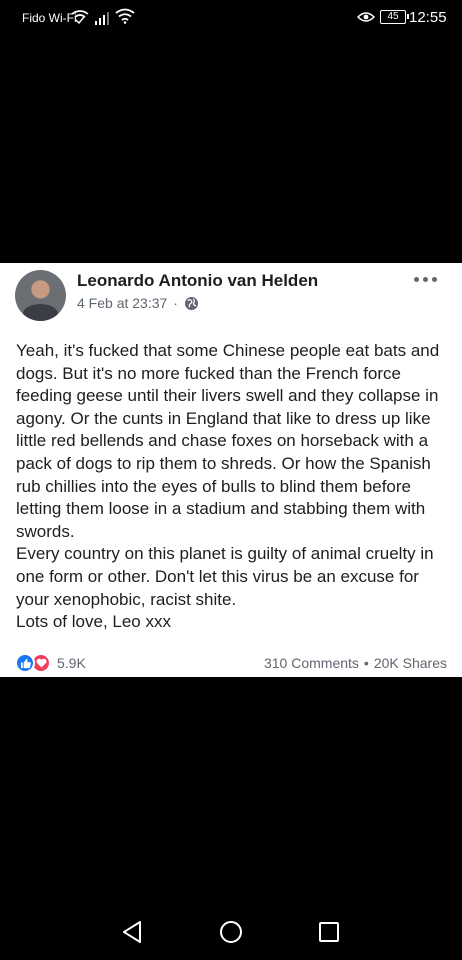 Image resolution: width=462 pixels, height=960 pixels. Describe the element at coordinates (125, 16) in the screenshot. I see `wifi-icon` at that location.